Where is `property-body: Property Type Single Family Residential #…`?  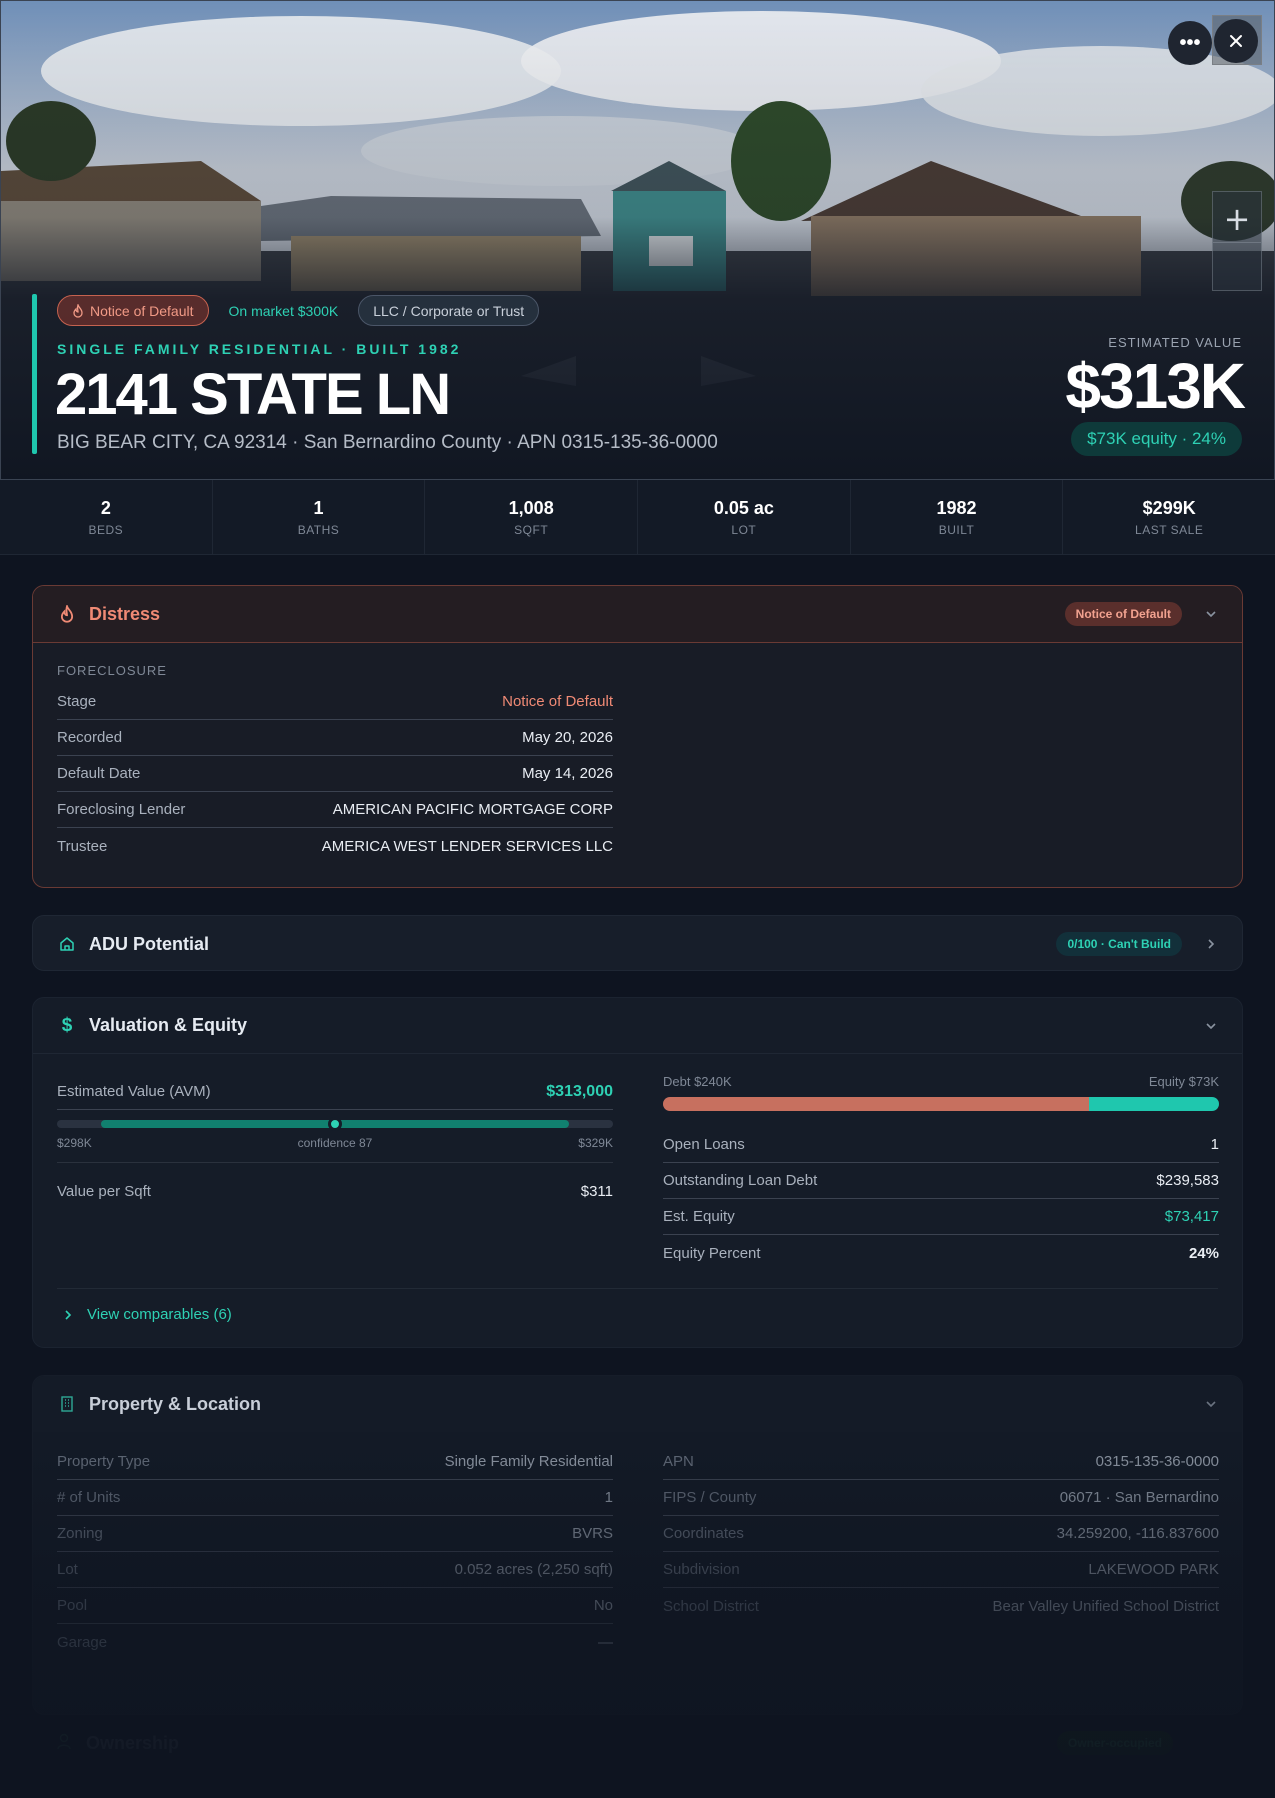
property-body: Property Type Single Family Residential #… is located at coordinates (637, 1572).